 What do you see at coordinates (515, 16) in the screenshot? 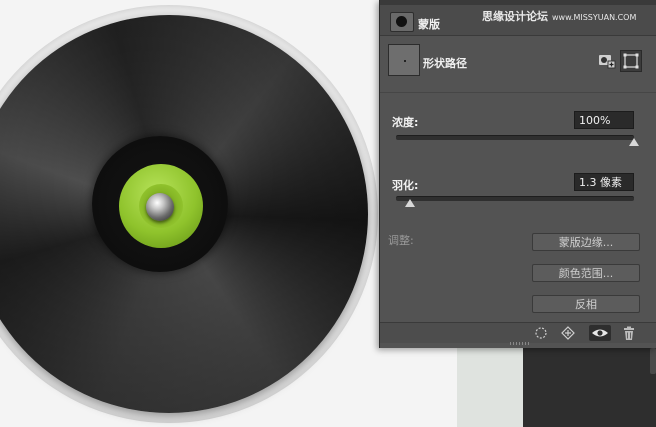
I see `watermark-cn: 思缘设计论坛` at bounding box center [515, 16].